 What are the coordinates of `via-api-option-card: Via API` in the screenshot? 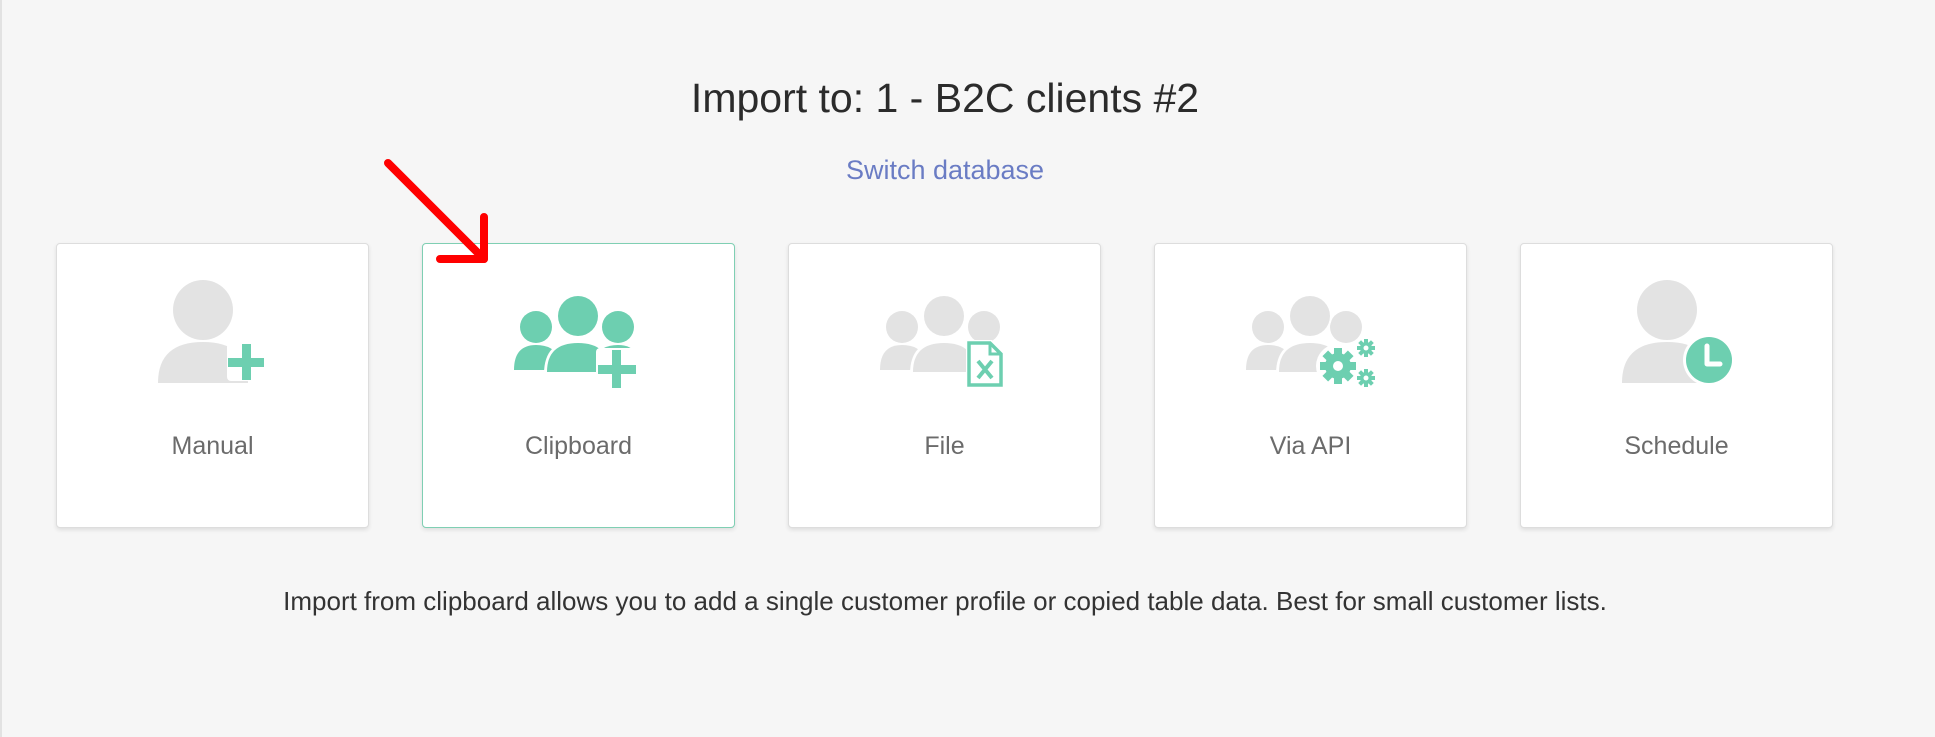 It's located at (1310, 385).